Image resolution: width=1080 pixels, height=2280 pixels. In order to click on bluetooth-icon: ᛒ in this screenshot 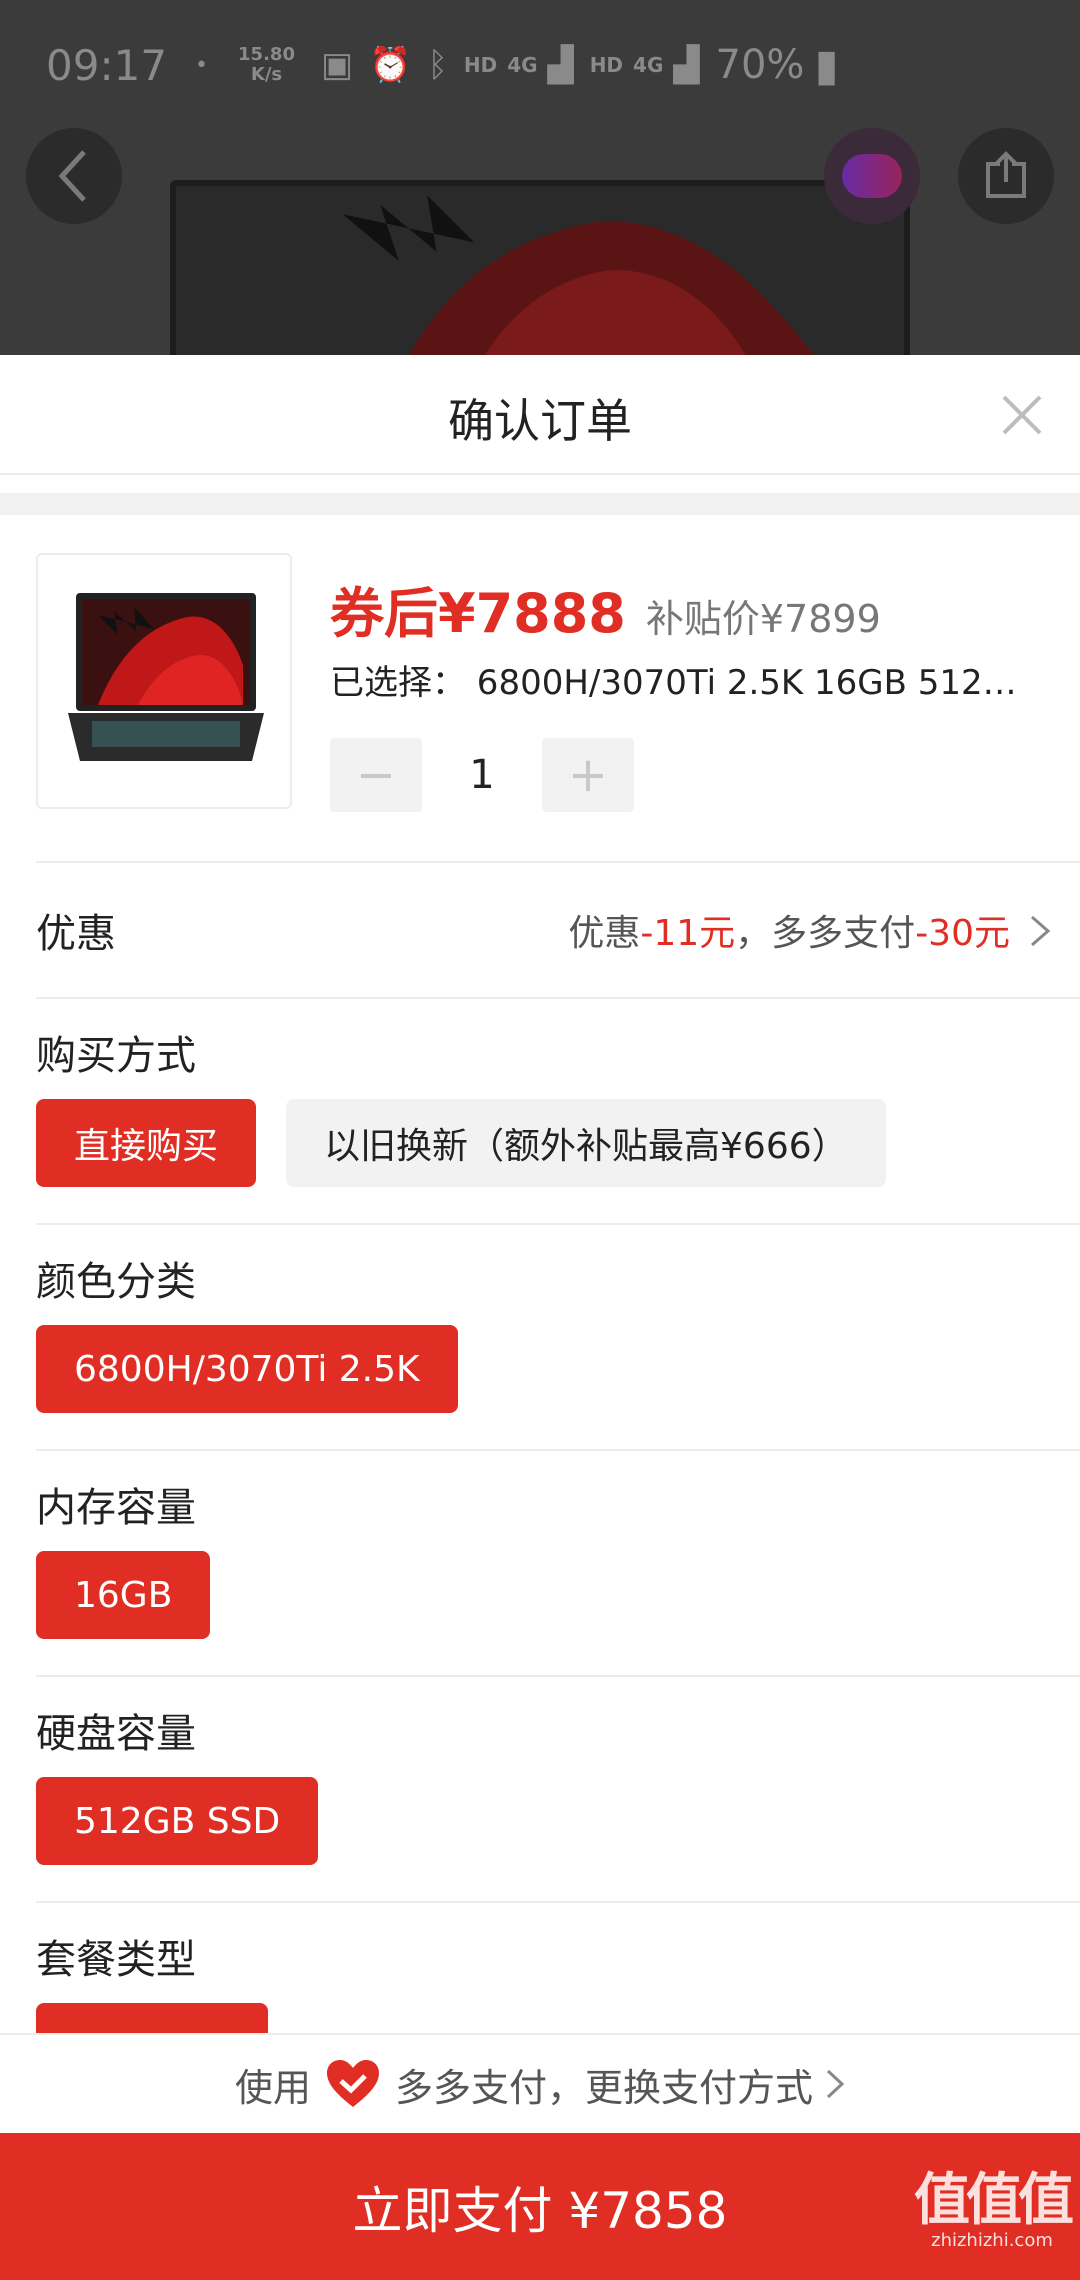, I will do `click(437, 65)`.